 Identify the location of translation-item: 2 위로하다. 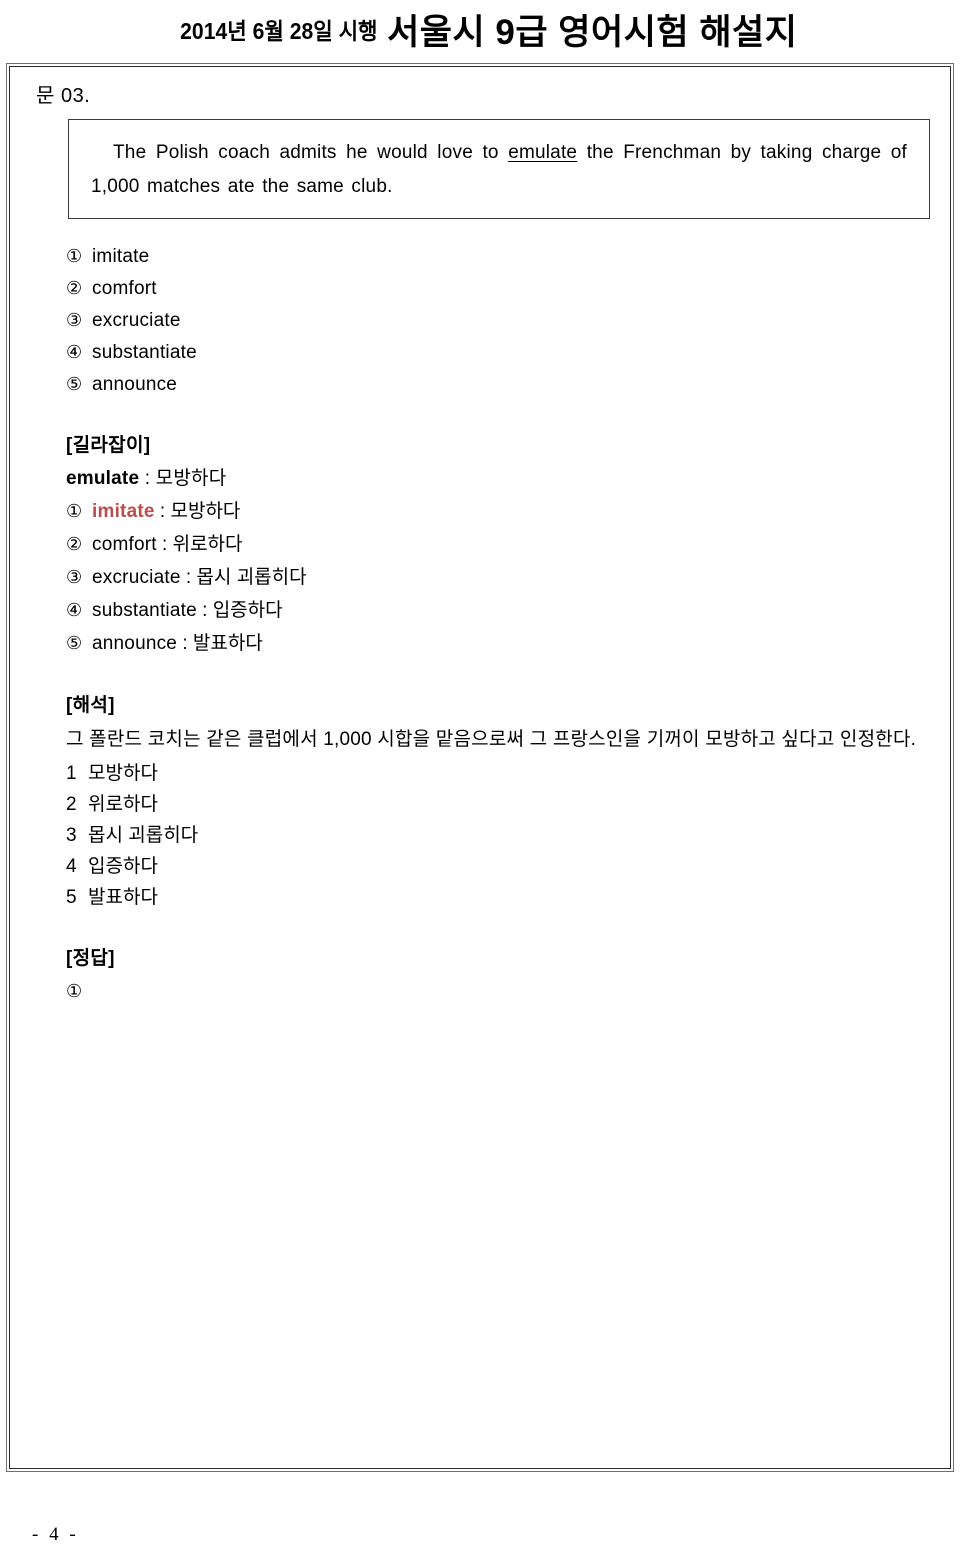
(502, 804).